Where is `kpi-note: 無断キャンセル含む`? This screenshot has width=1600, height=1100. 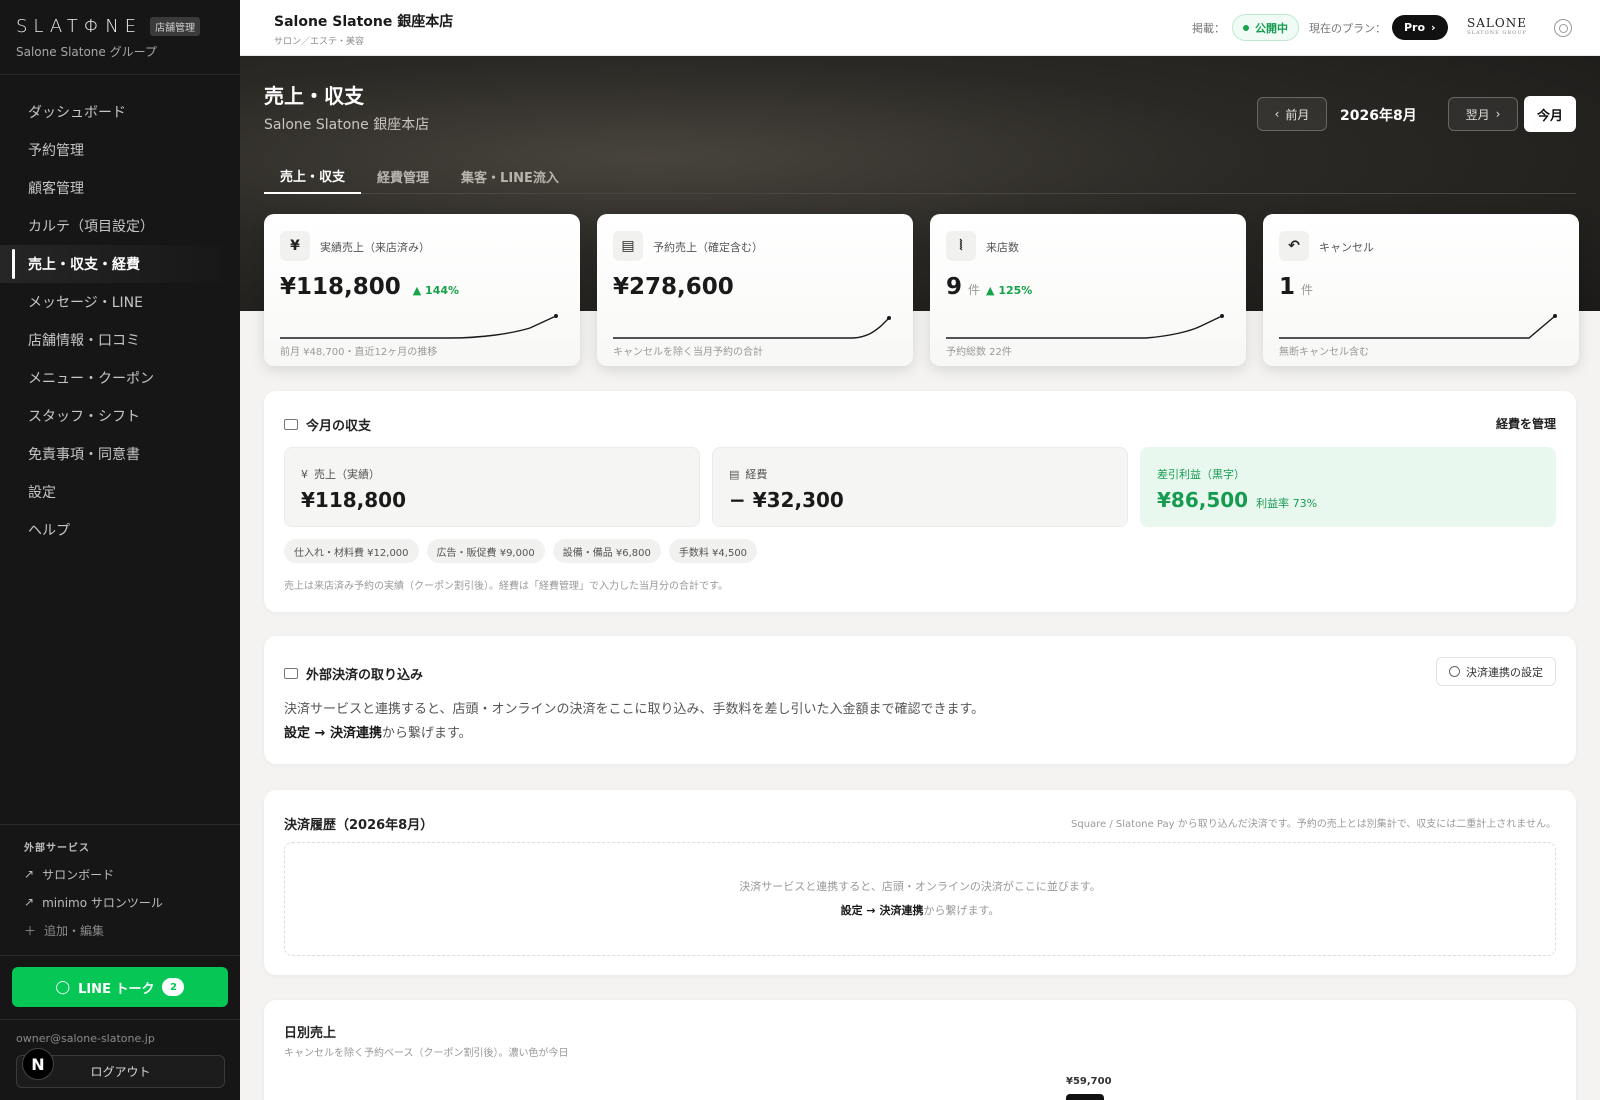
kpi-note: 無断キャンセル含む is located at coordinates (1324, 352).